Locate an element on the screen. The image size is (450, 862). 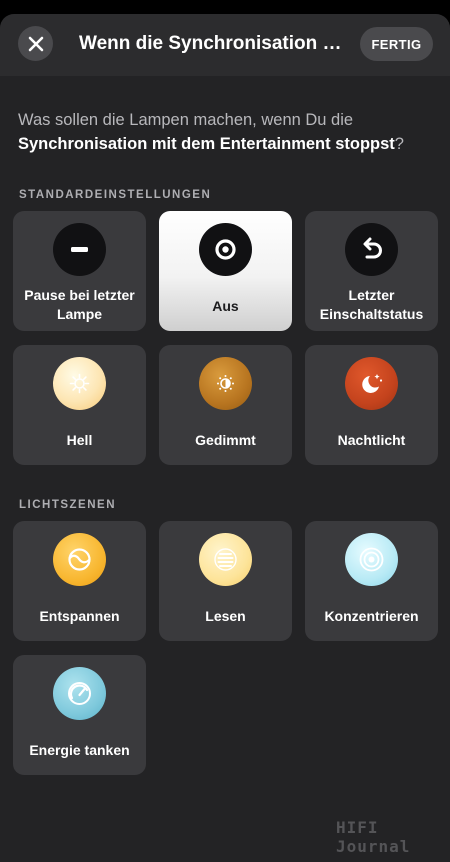
question-suffix: ? is located at coordinates (399, 144).